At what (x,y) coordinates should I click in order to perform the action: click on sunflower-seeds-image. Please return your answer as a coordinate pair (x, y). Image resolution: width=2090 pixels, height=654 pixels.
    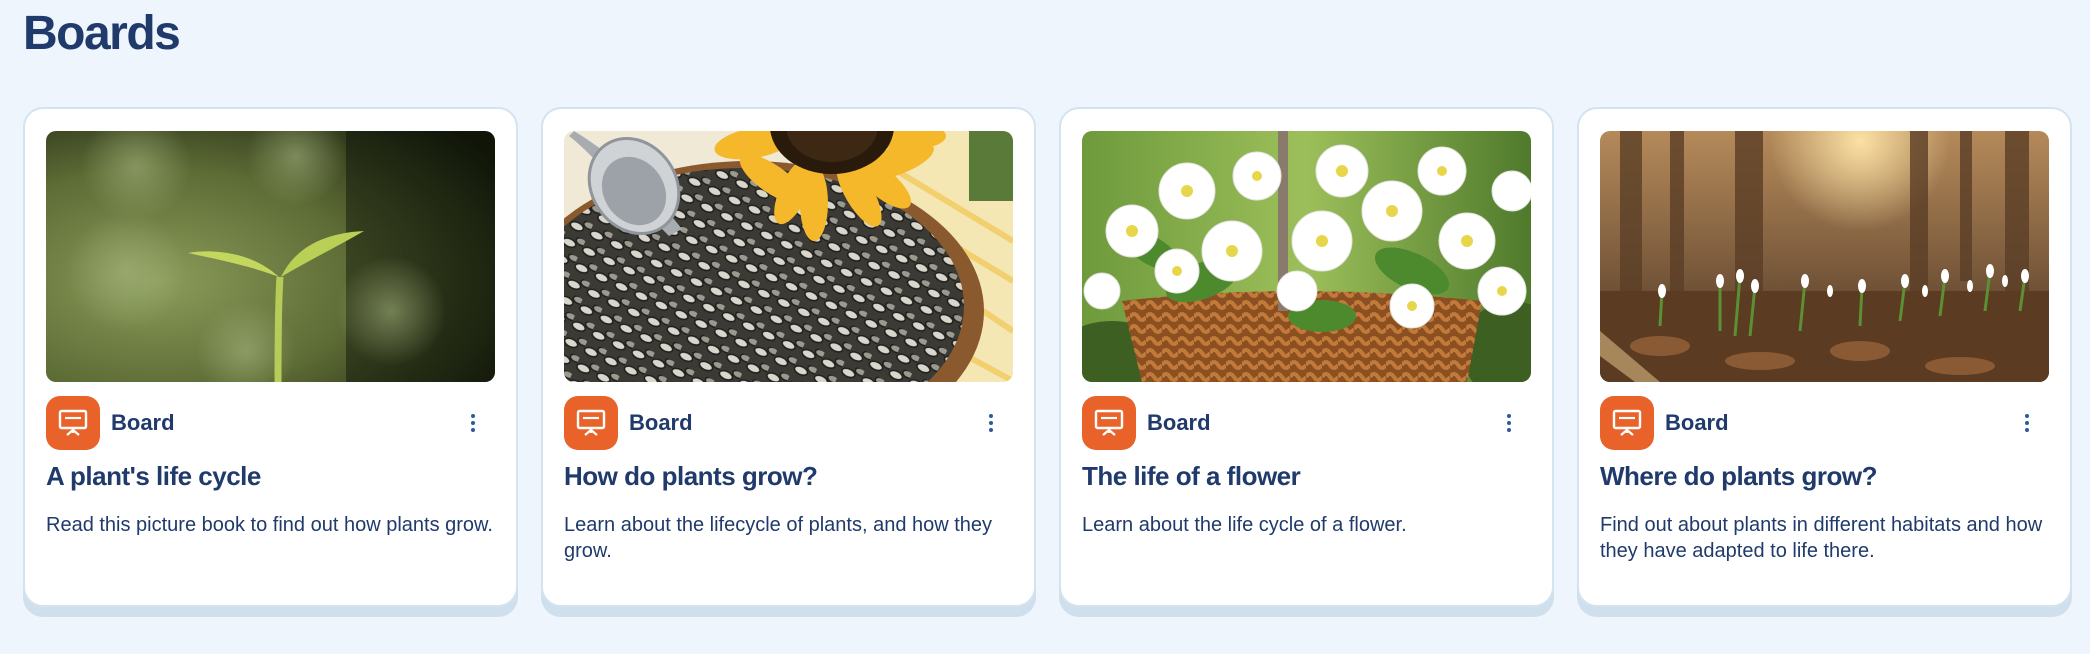
    Looking at the image, I should click on (788, 256).